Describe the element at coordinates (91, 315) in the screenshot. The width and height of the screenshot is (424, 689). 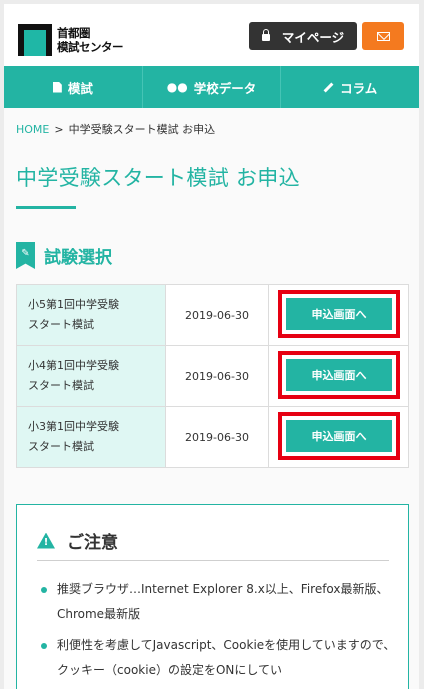
I see `exam-name-cell: 小5第1回中学受験 スタート模試` at that location.